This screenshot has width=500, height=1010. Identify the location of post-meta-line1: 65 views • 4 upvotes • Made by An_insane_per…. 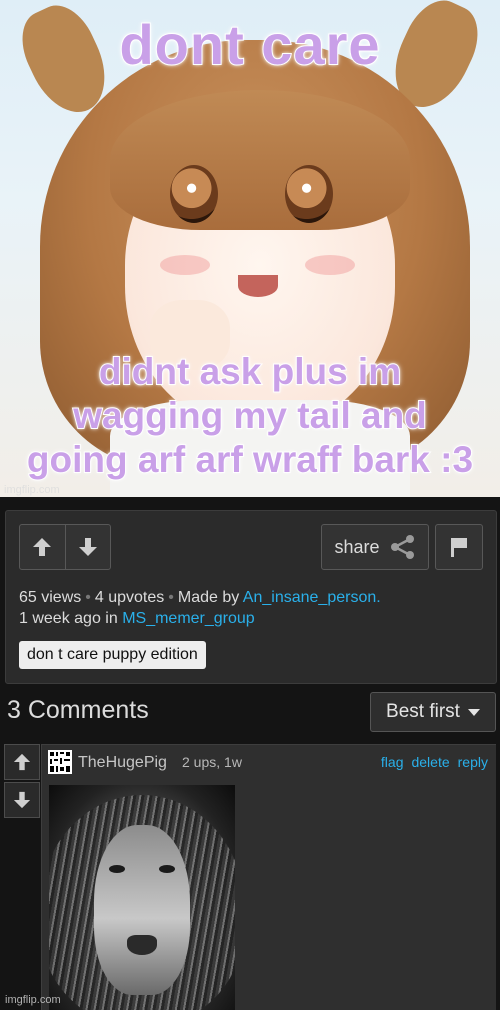
(200, 597).